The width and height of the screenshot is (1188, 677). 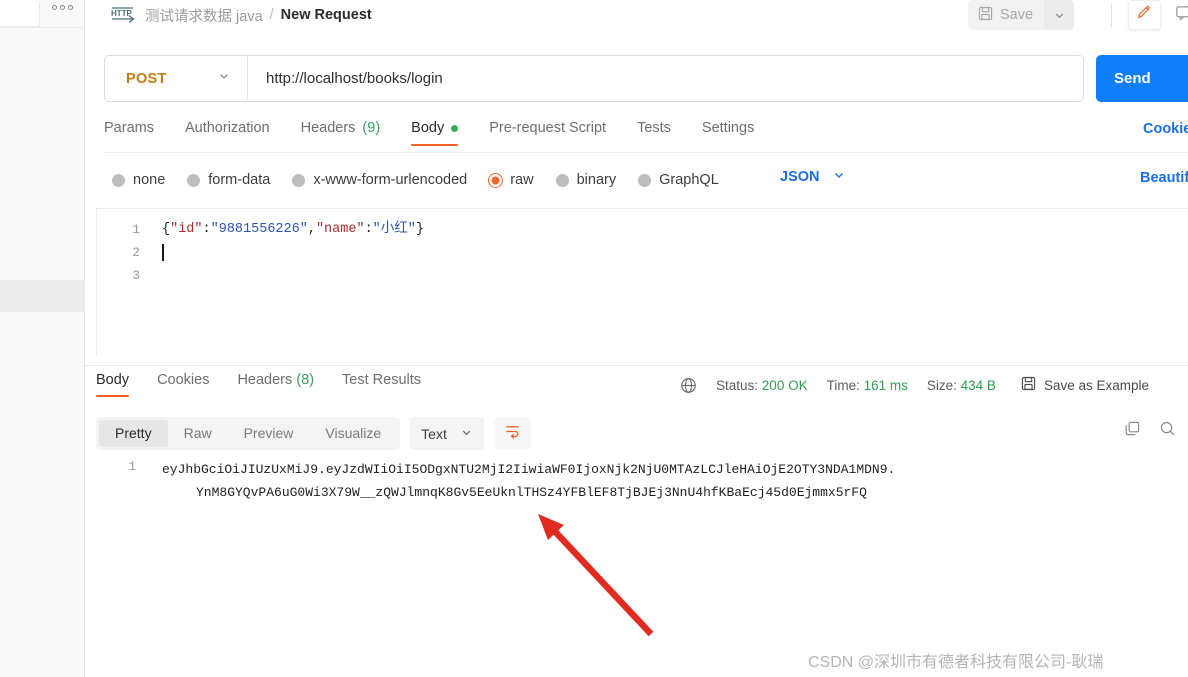 I want to click on cookies-link: Cookies, so click(x=1165, y=129).